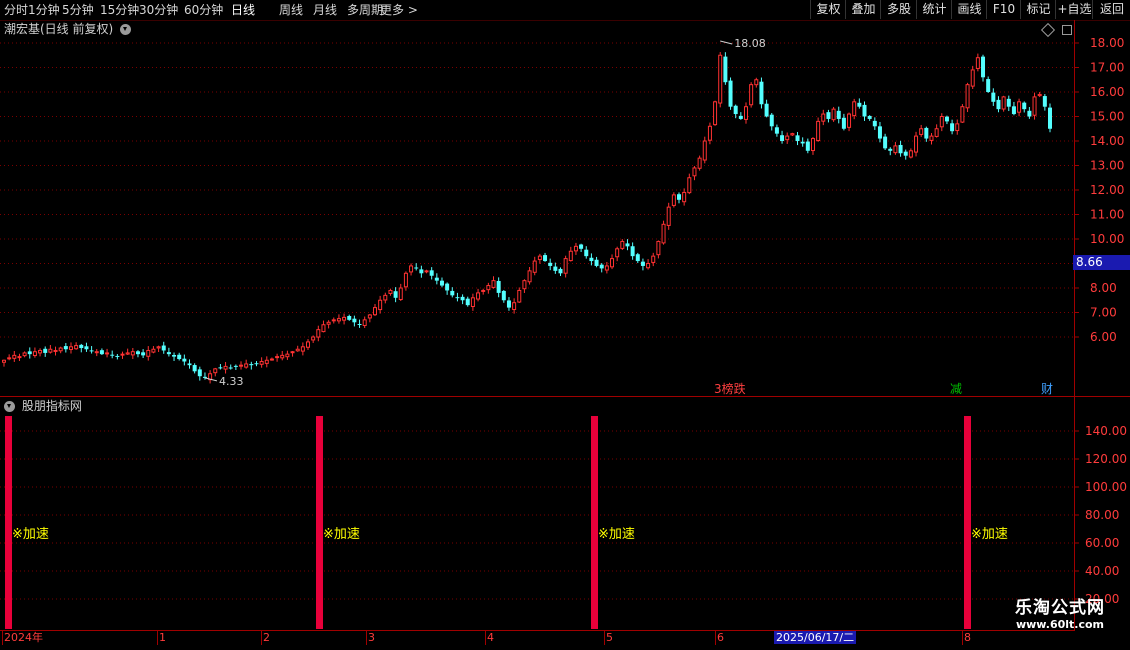 Image resolution: width=1130 pixels, height=650 pixels. Describe the element at coordinates (203, 10) in the screenshot. I see `tab-5: 60分钟` at that location.